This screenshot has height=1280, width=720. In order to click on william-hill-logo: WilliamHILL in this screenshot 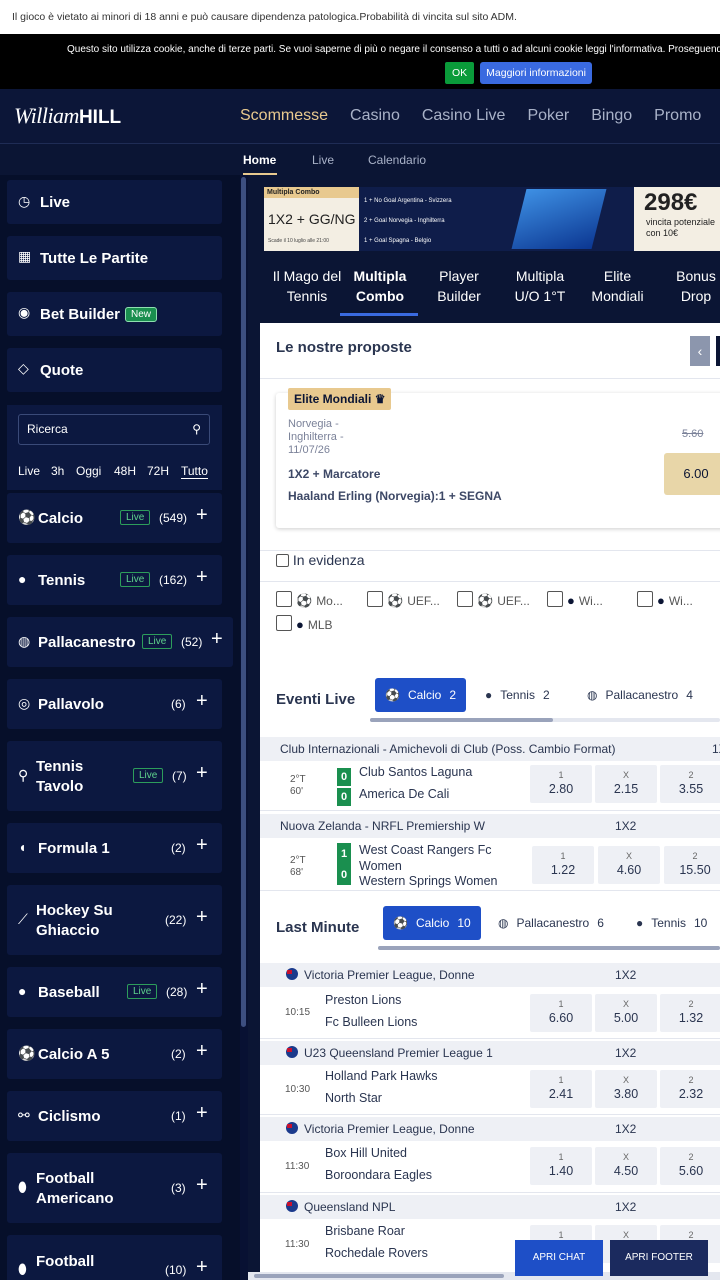, I will do `click(67, 116)`.